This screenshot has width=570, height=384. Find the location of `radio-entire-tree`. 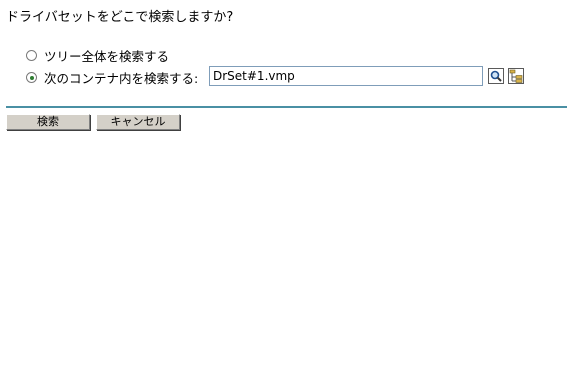

radio-entire-tree is located at coordinates (31, 55).